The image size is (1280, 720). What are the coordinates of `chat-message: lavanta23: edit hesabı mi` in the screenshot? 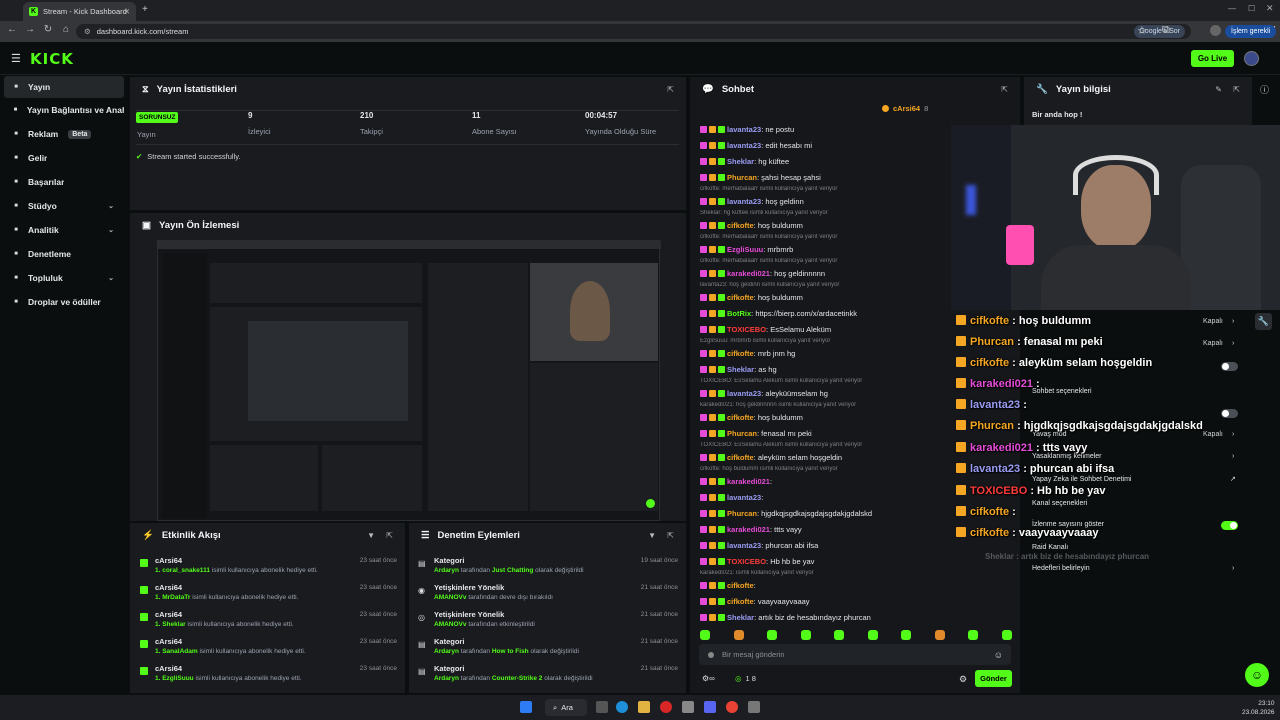 It's located at (825, 145).